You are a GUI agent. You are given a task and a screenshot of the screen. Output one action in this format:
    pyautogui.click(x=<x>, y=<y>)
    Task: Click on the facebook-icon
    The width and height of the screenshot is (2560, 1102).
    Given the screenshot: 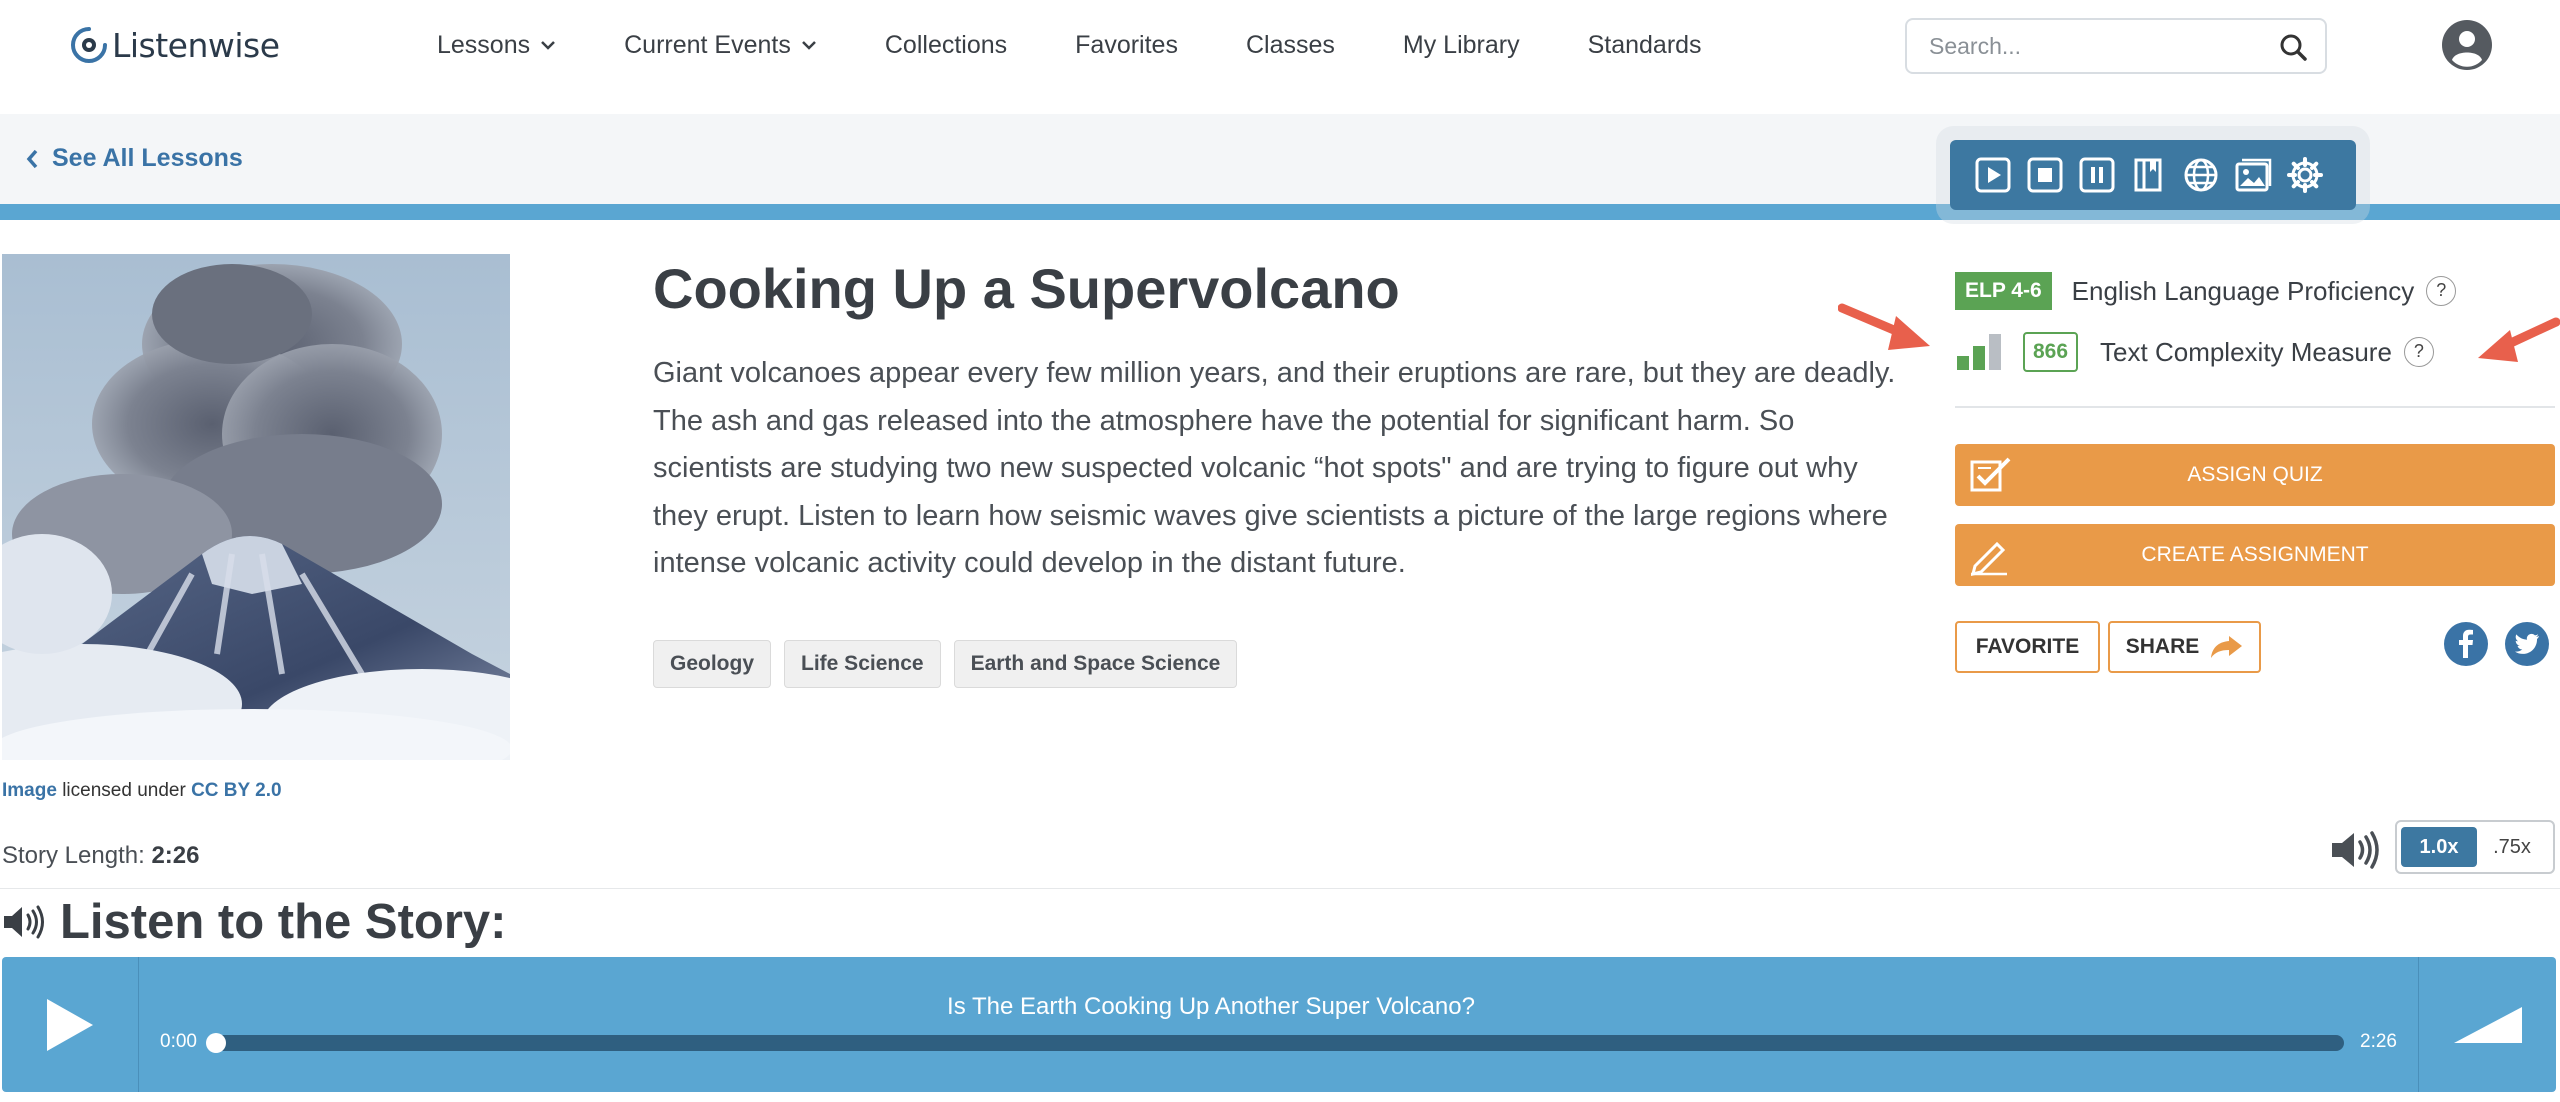 What is the action you would take?
    pyautogui.click(x=2466, y=644)
    